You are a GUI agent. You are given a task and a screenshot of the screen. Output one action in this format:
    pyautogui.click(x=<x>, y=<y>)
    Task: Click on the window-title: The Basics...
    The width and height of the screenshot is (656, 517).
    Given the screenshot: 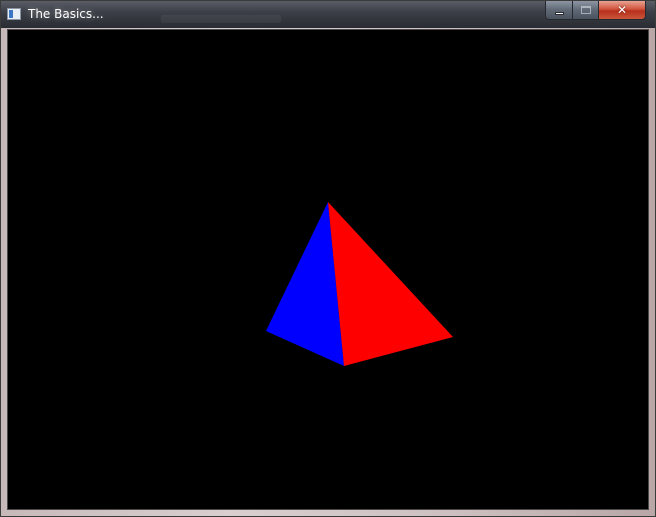 What is the action you would take?
    pyautogui.click(x=66, y=14)
    